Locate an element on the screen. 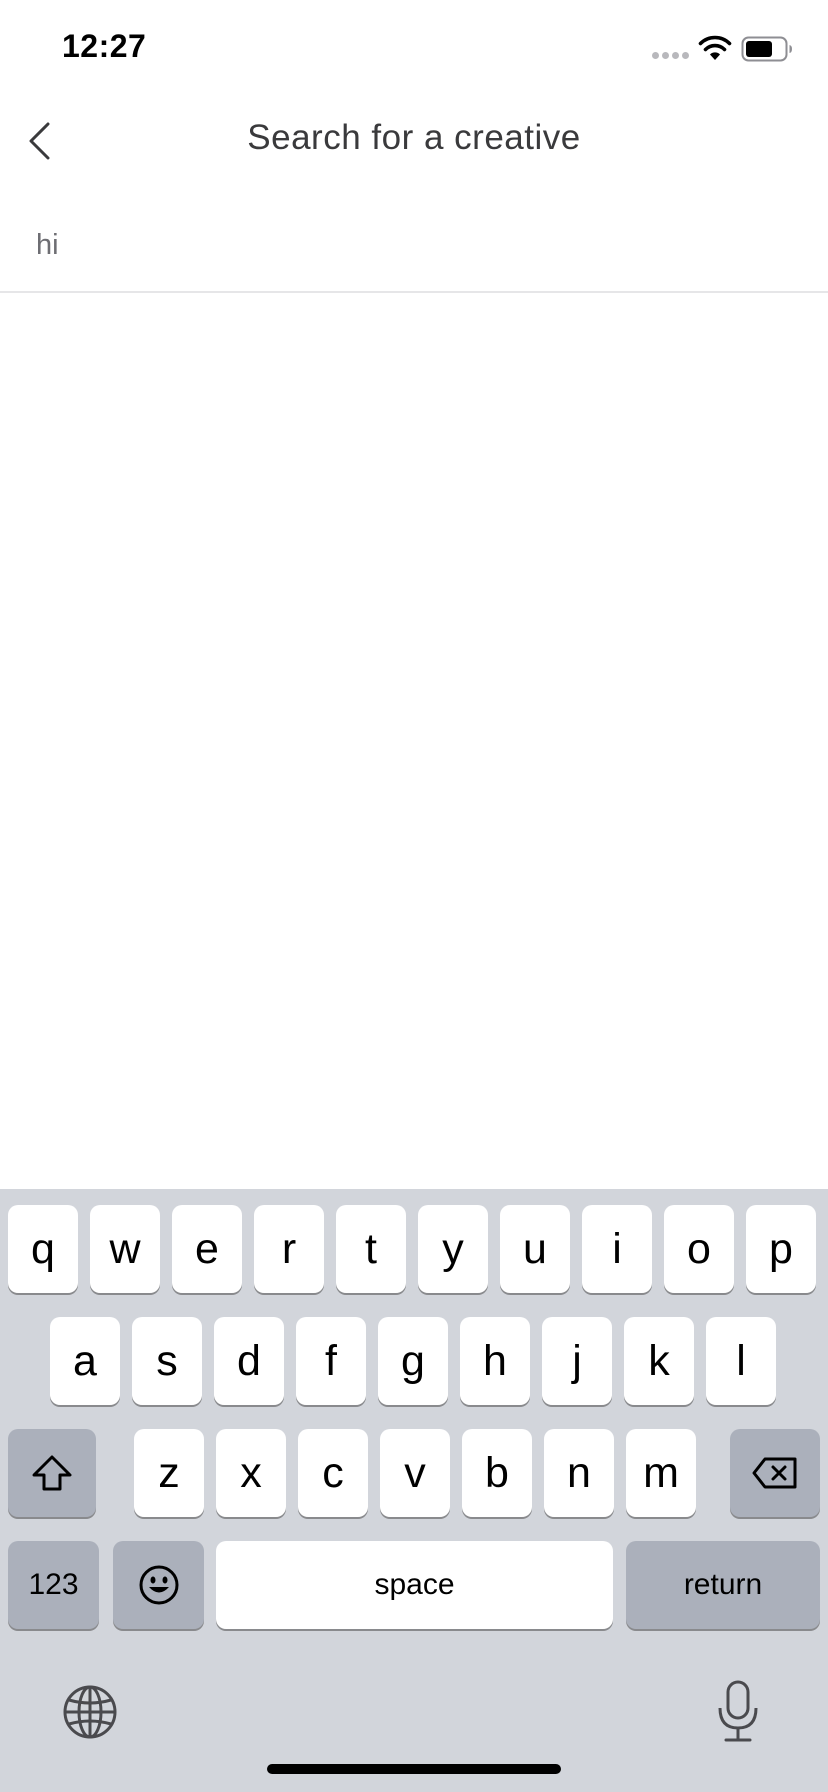  key-u: u is located at coordinates (535, 1249).